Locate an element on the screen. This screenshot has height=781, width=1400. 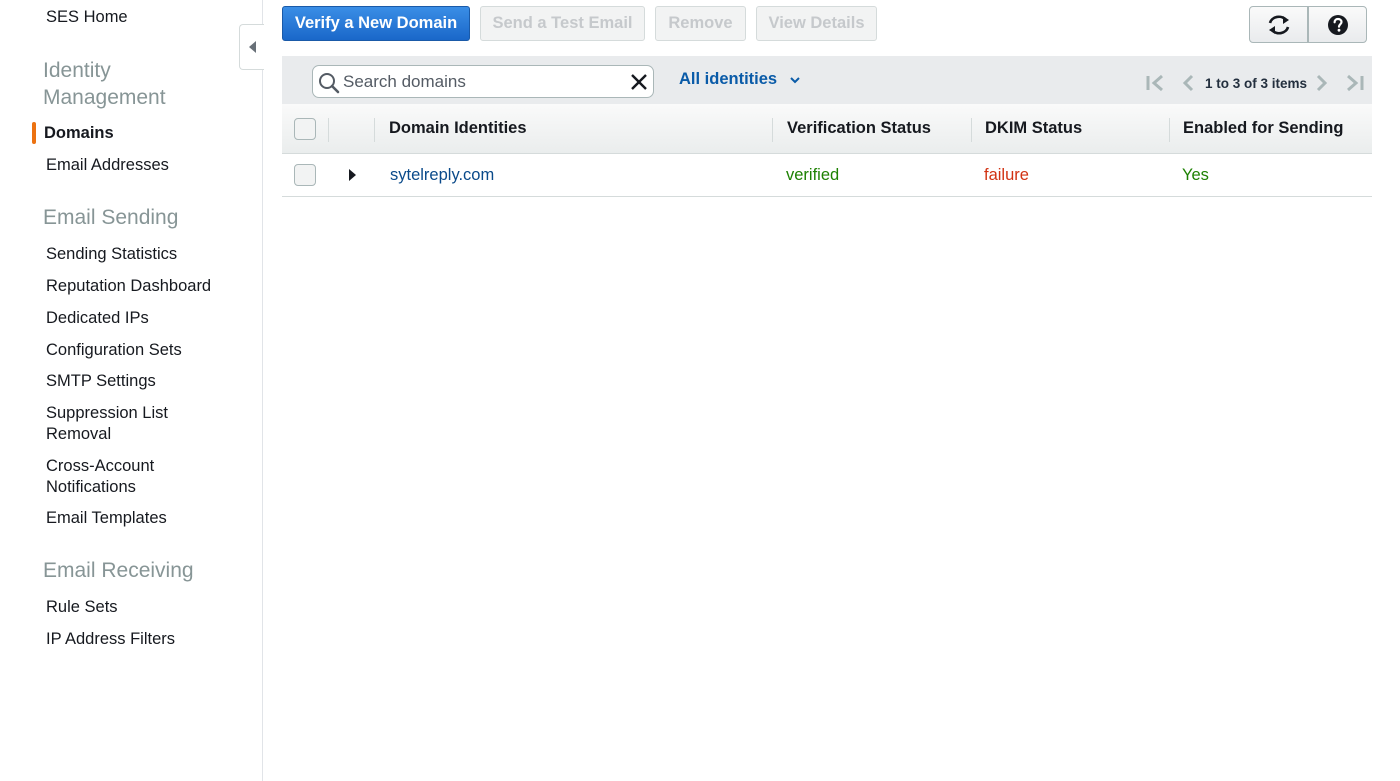
table-row: sytelreply.com verified failure Yes is located at coordinates (827, 175).